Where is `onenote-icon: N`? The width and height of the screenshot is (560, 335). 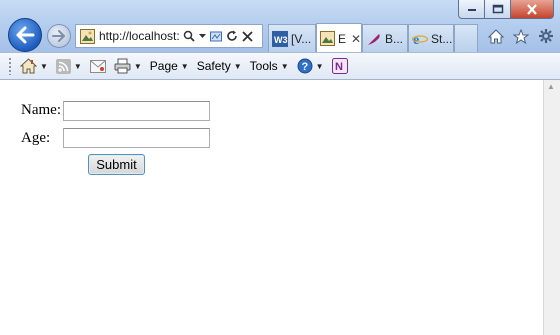
onenote-icon: N is located at coordinates (339, 66).